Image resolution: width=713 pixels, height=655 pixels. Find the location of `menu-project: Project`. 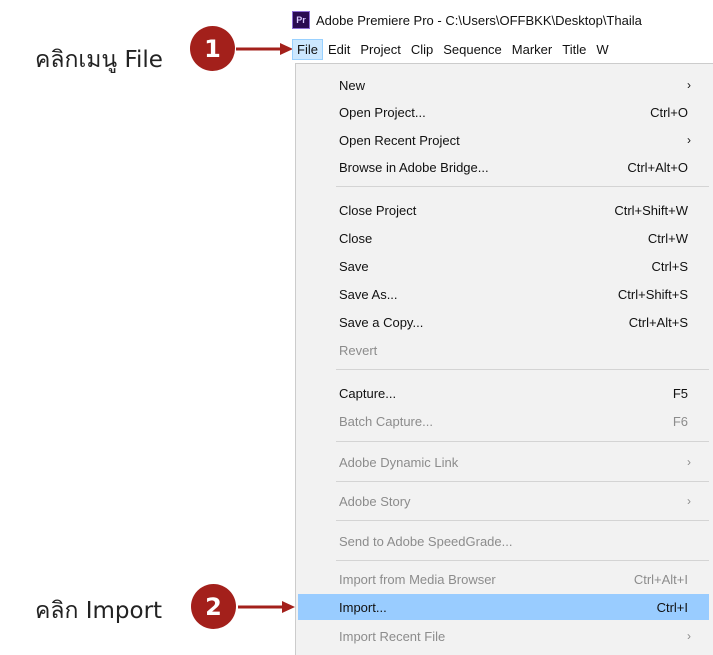

menu-project: Project is located at coordinates (380, 49).